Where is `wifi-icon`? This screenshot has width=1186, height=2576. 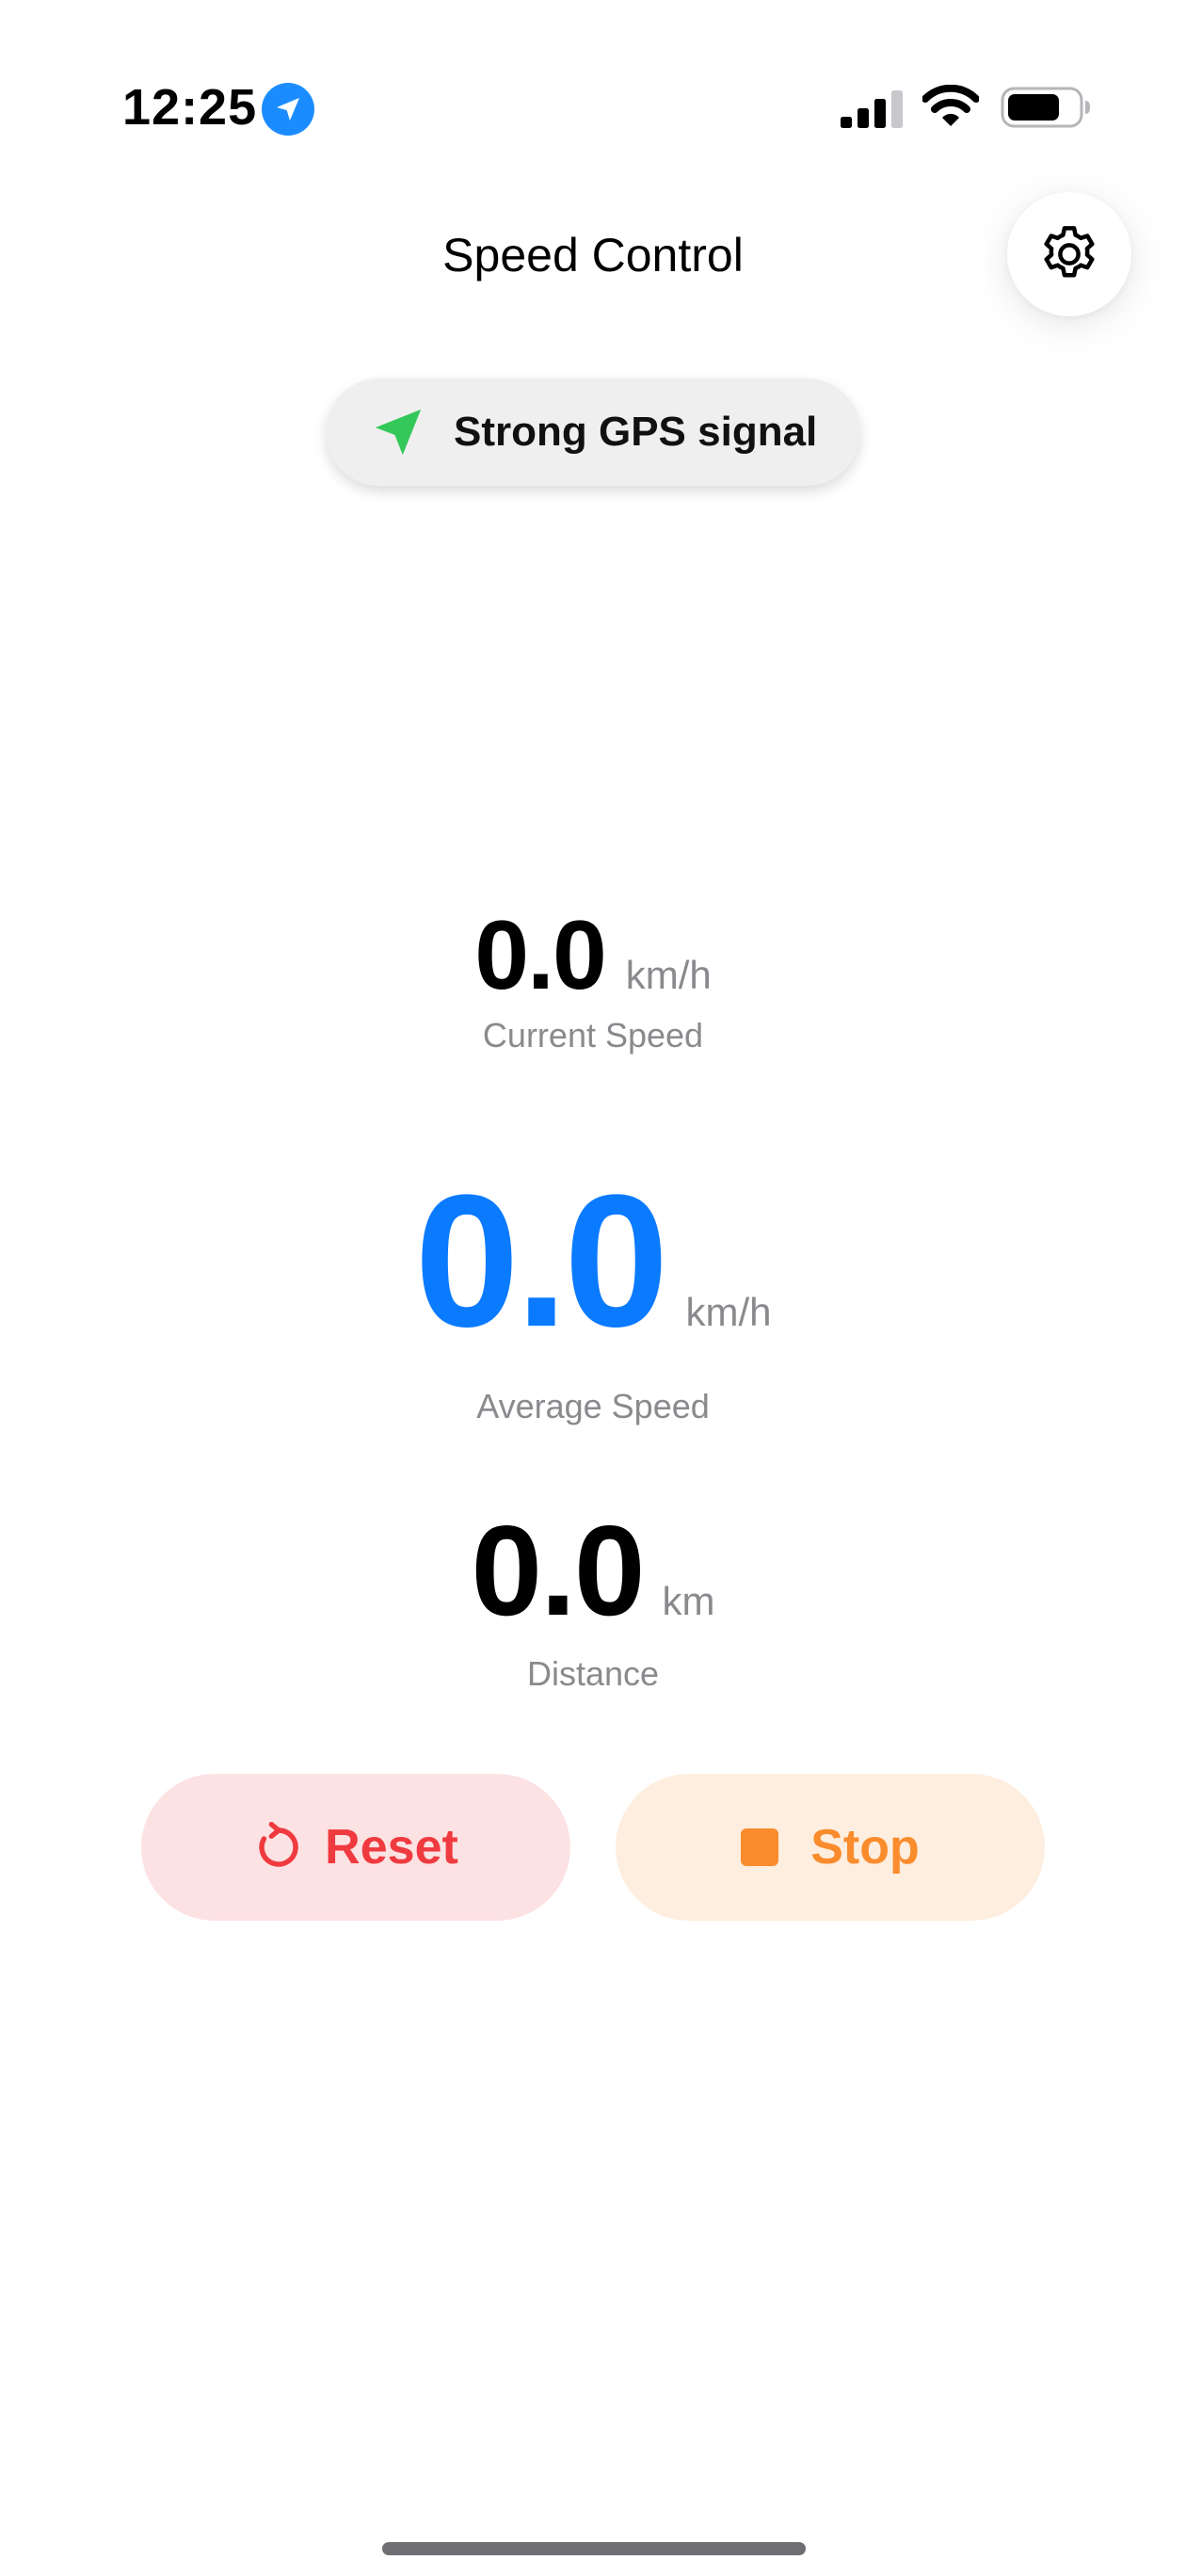
wifi-icon is located at coordinates (950, 105).